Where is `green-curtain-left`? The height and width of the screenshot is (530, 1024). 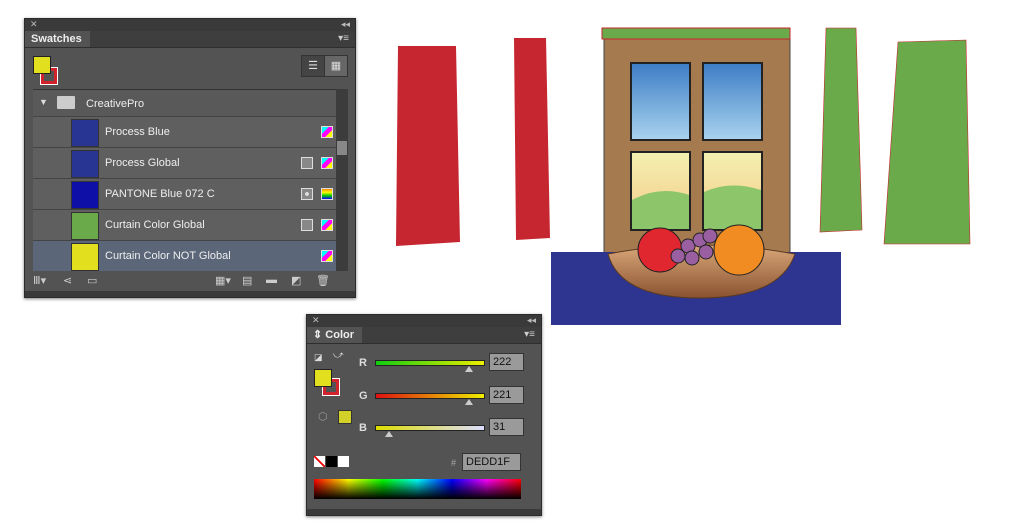 green-curtain-left is located at coordinates (841, 130).